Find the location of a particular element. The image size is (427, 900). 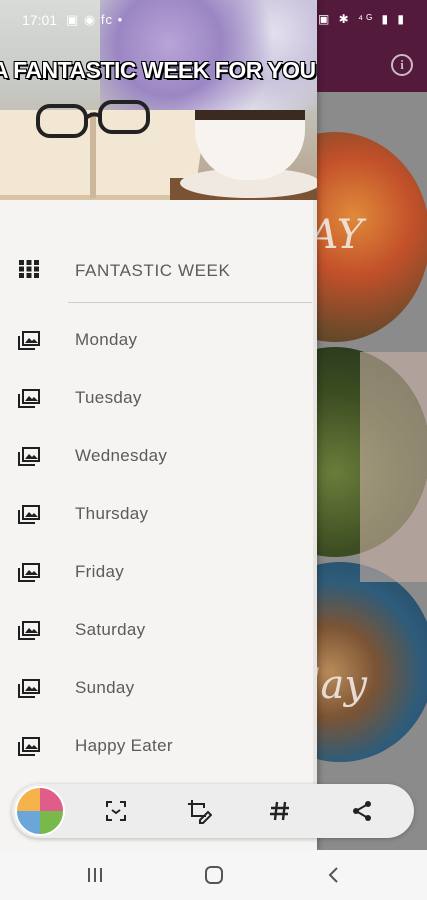

back-icon is located at coordinates (333, 875).